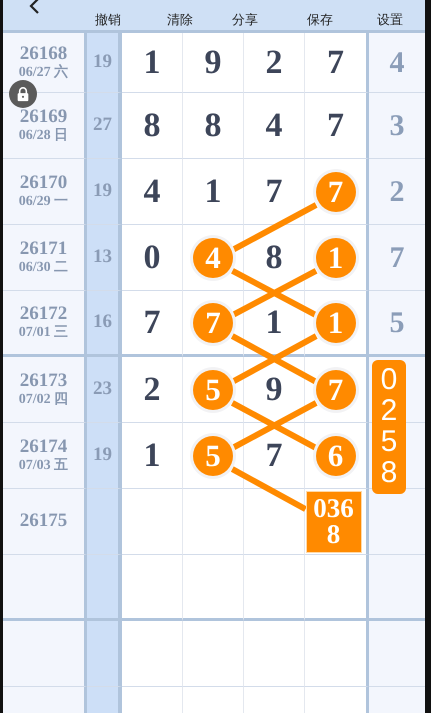 The height and width of the screenshot is (713, 431). I want to click on issue-number: 26171, so click(44, 249).